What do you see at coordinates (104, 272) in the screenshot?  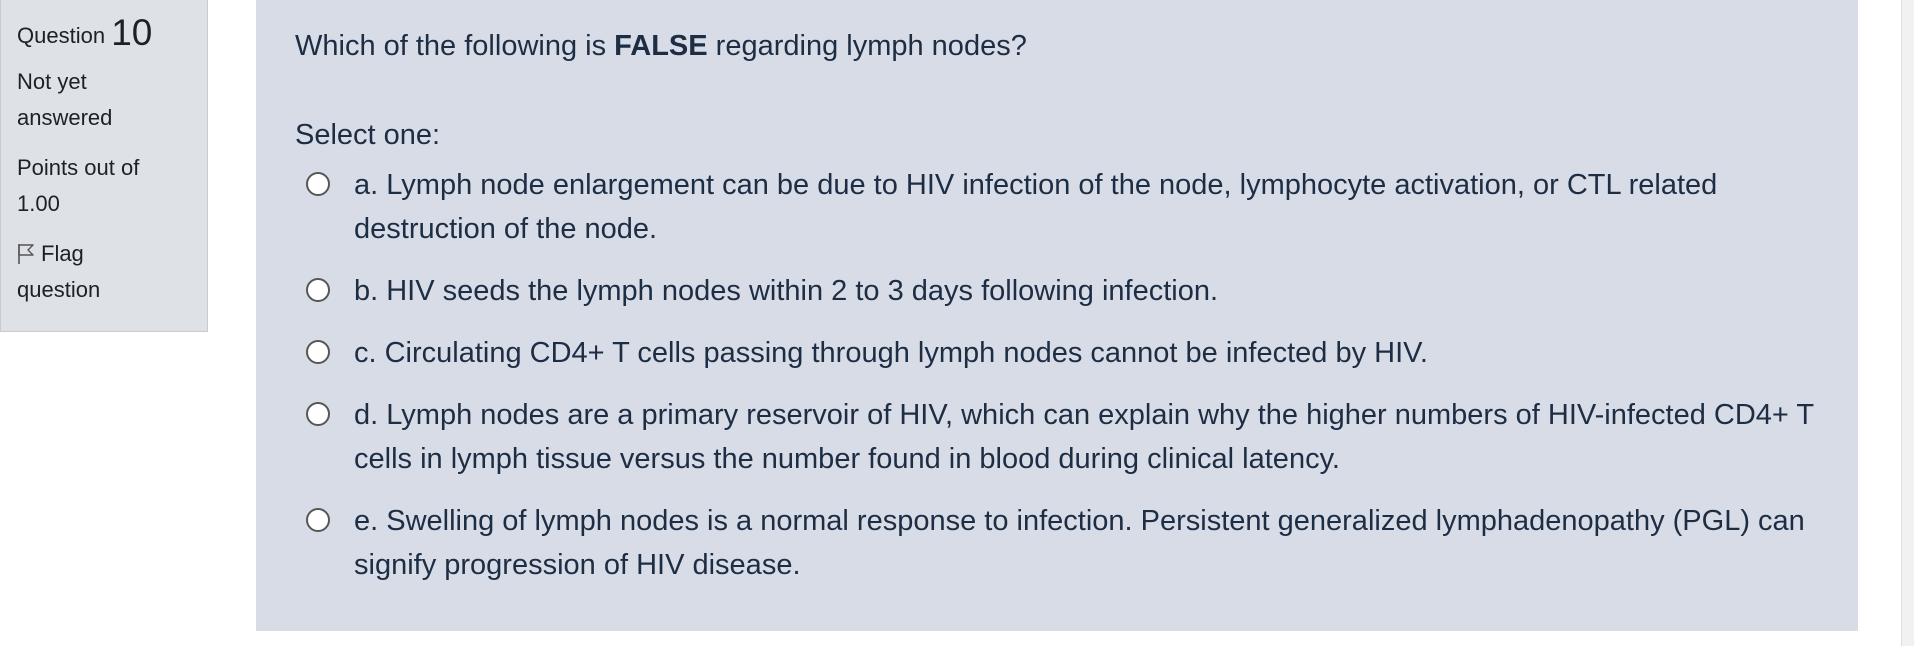 I see `flag-question-button: Flag question` at bounding box center [104, 272].